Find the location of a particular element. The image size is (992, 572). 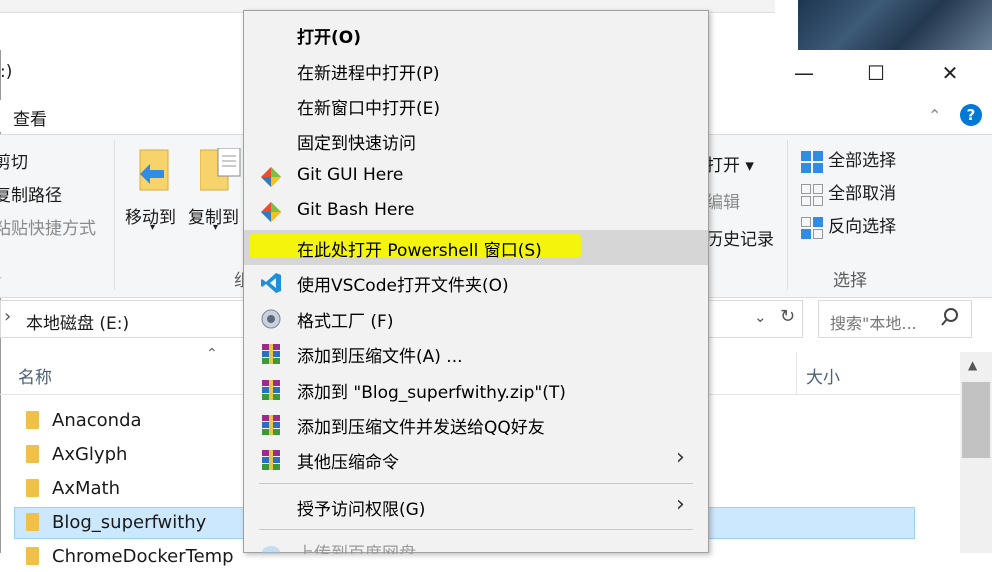

invert-selection-icon is located at coordinates (812, 227).